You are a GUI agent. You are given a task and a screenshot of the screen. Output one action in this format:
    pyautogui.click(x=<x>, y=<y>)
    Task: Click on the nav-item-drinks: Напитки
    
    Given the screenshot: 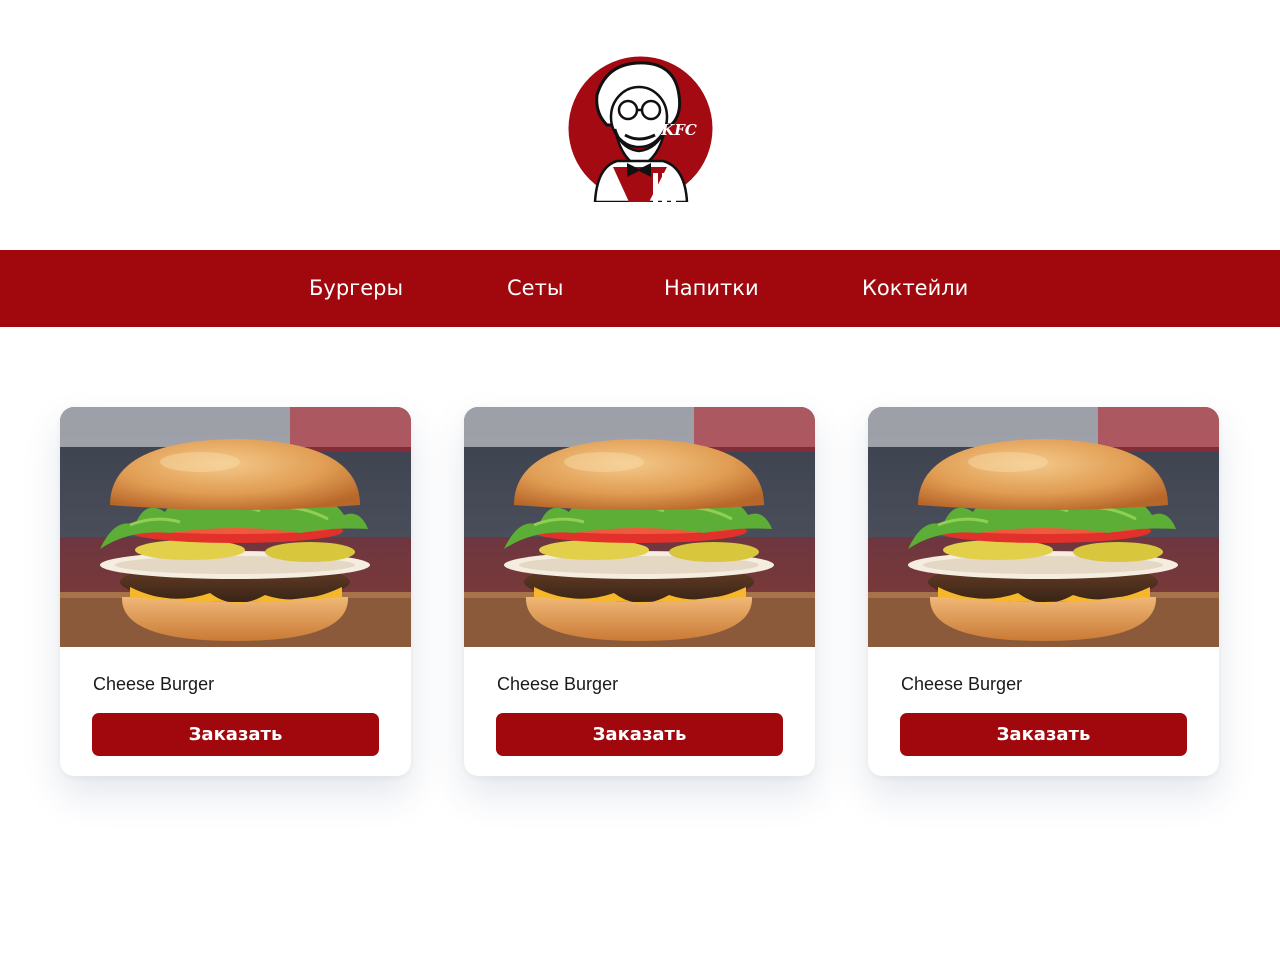 What is the action you would take?
    pyautogui.click(x=711, y=288)
    